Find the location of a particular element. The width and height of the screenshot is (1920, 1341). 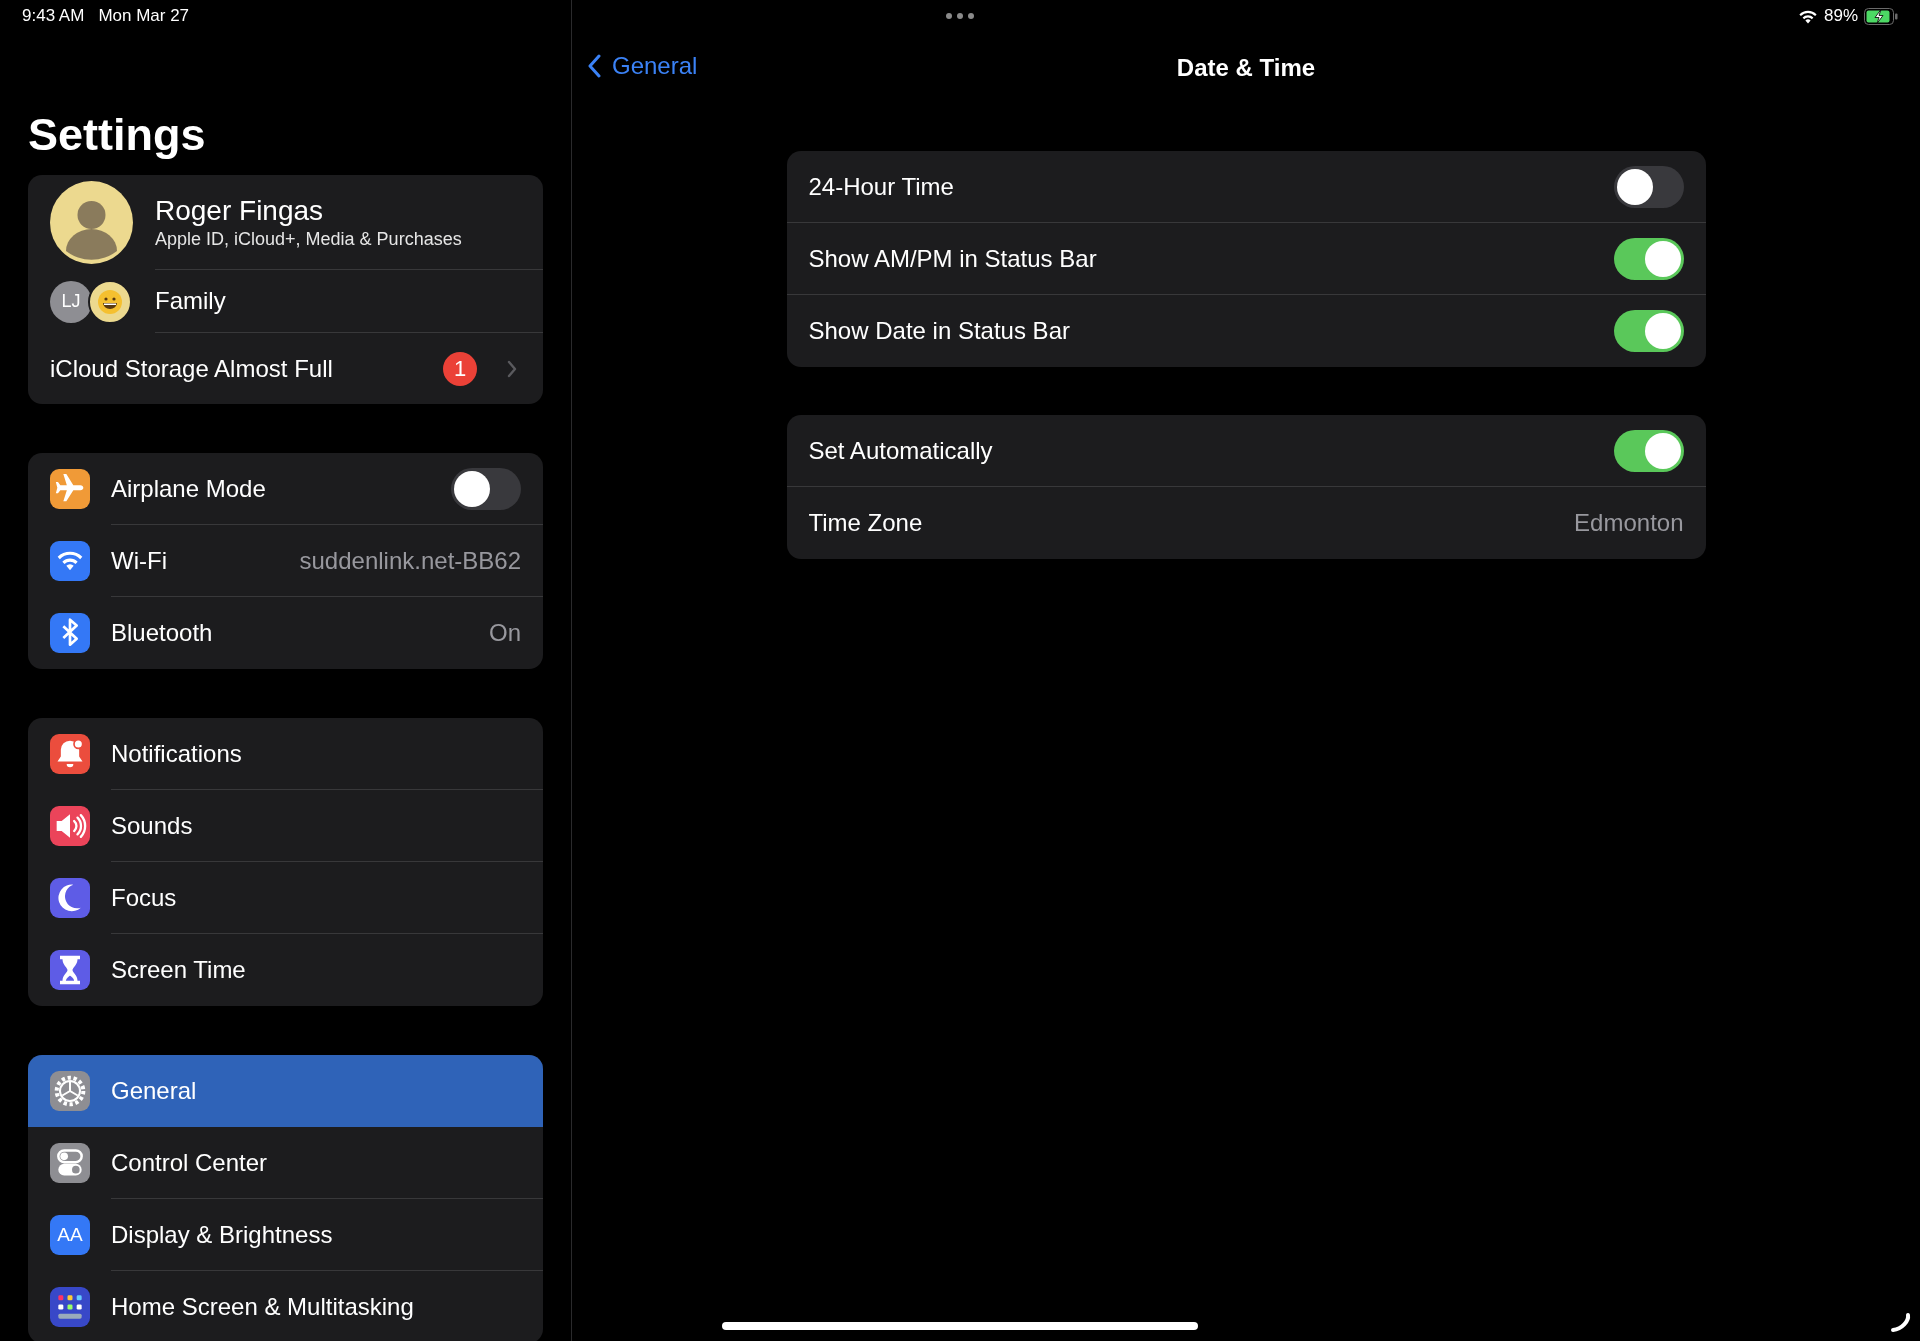

row-label: Notifications is located at coordinates (176, 753).